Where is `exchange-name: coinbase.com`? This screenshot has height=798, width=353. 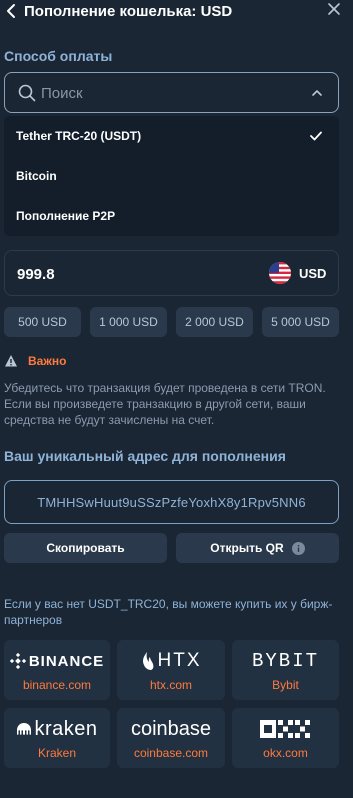
exchange-name: coinbase.com is located at coordinates (171, 753).